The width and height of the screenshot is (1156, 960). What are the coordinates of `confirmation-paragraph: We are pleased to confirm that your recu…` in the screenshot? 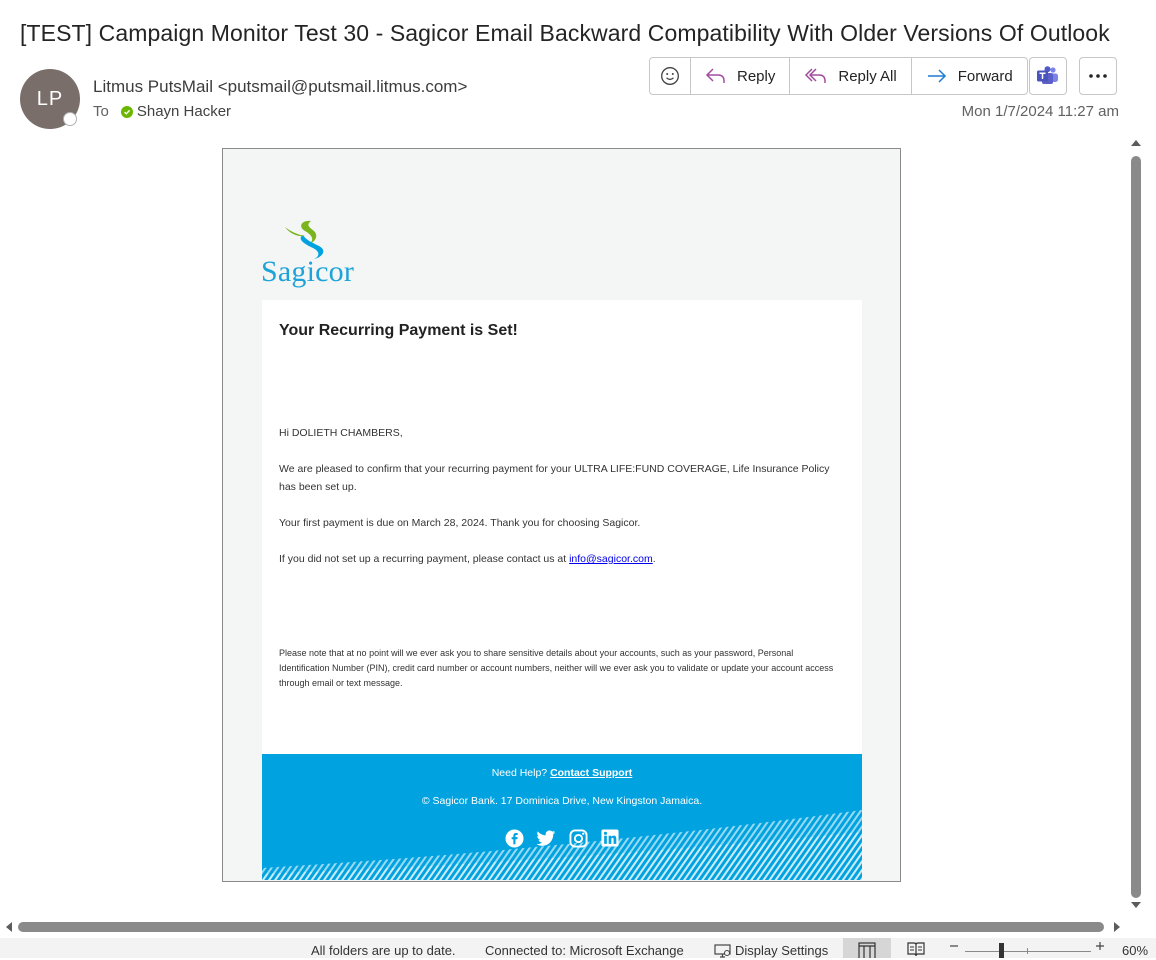 It's located at (554, 478).